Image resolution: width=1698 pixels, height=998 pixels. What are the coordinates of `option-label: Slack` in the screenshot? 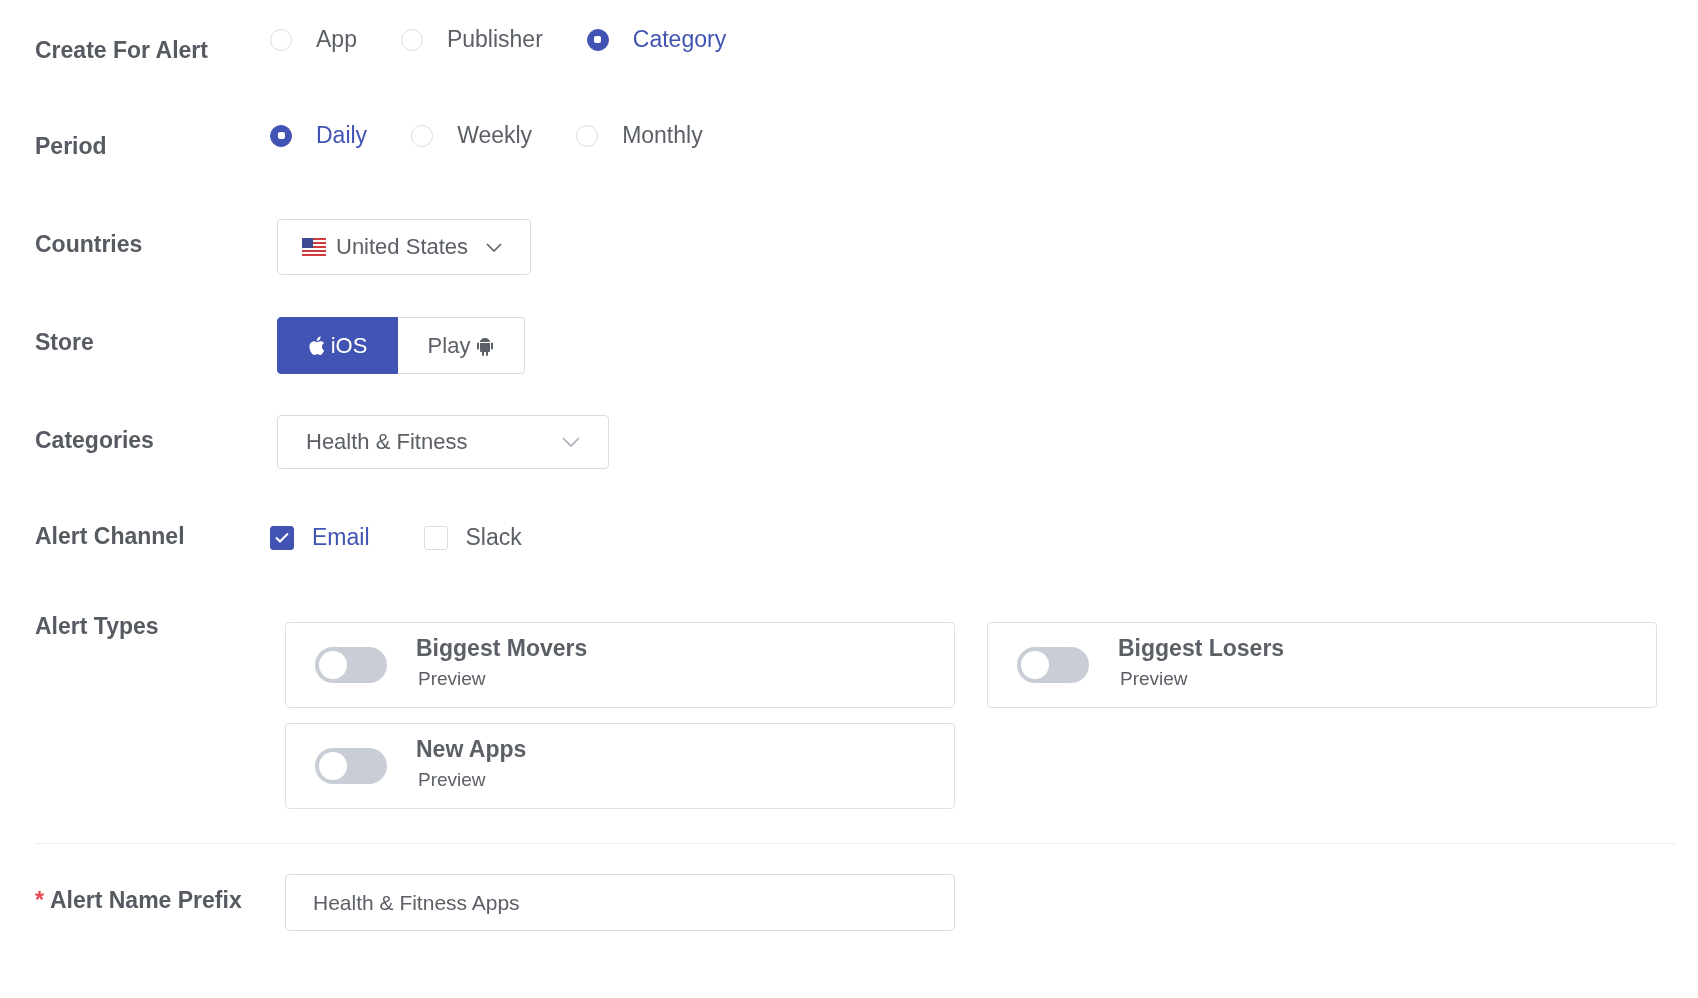 It's located at (493, 537).